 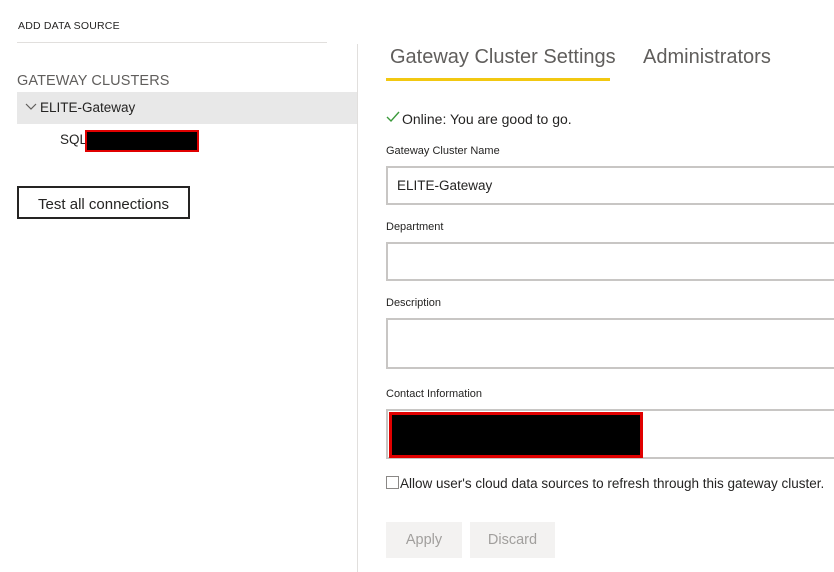 What do you see at coordinates (31, 106) in the screenshot?
I see `chevron-down-icon` at bounding box center [31, 106].